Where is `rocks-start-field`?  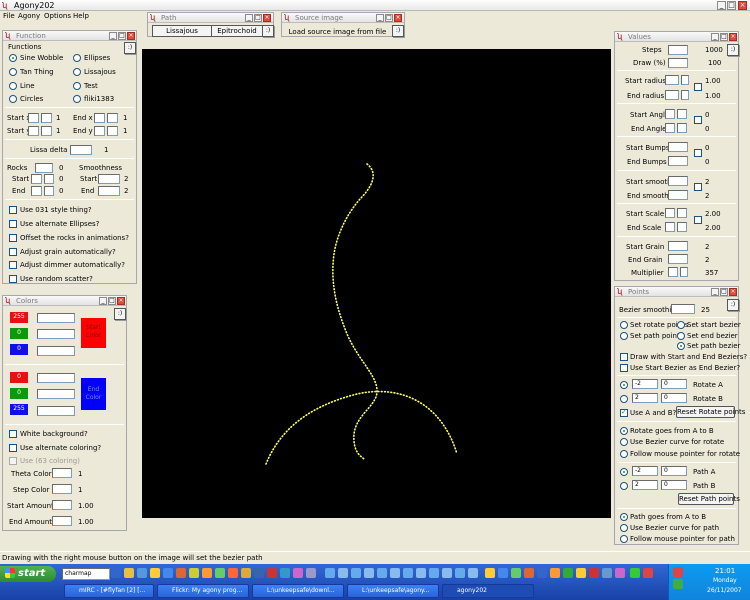
rocks-start-field is located at coordinates (36, 179).